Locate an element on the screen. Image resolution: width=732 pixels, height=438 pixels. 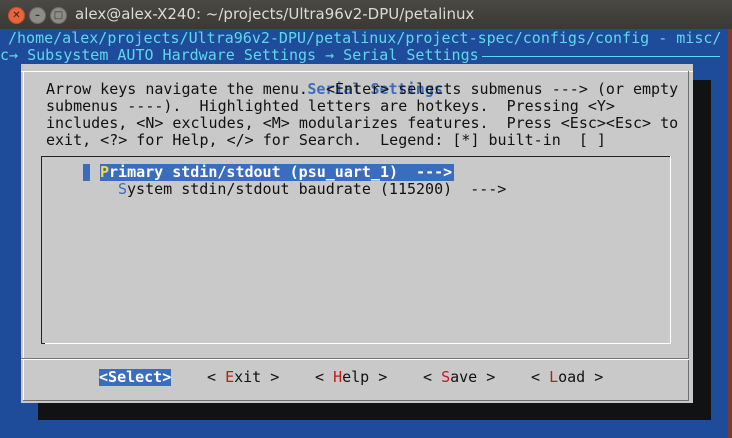
breadcrumb-rule is located at coordinates (601, 56).